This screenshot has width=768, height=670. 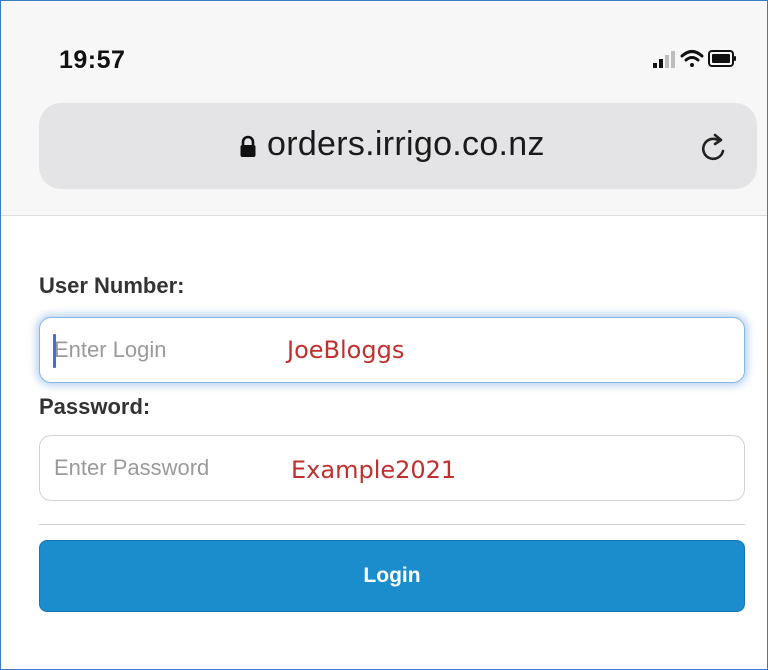 I want to click on text-caret, so click(x=54, y=351).